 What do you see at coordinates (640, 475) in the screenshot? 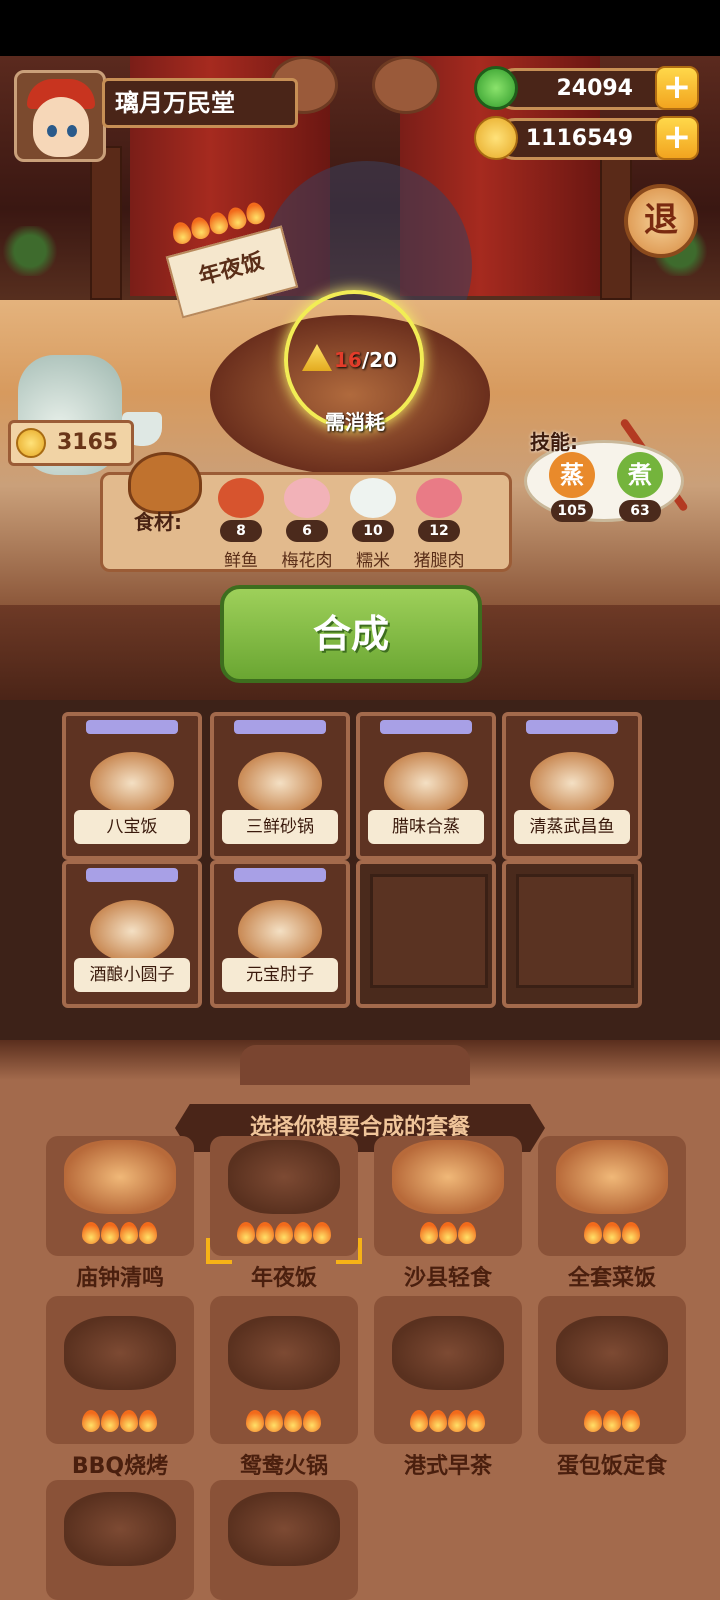
I see `skill-badge: 煮` at bounding box center [640, 475].